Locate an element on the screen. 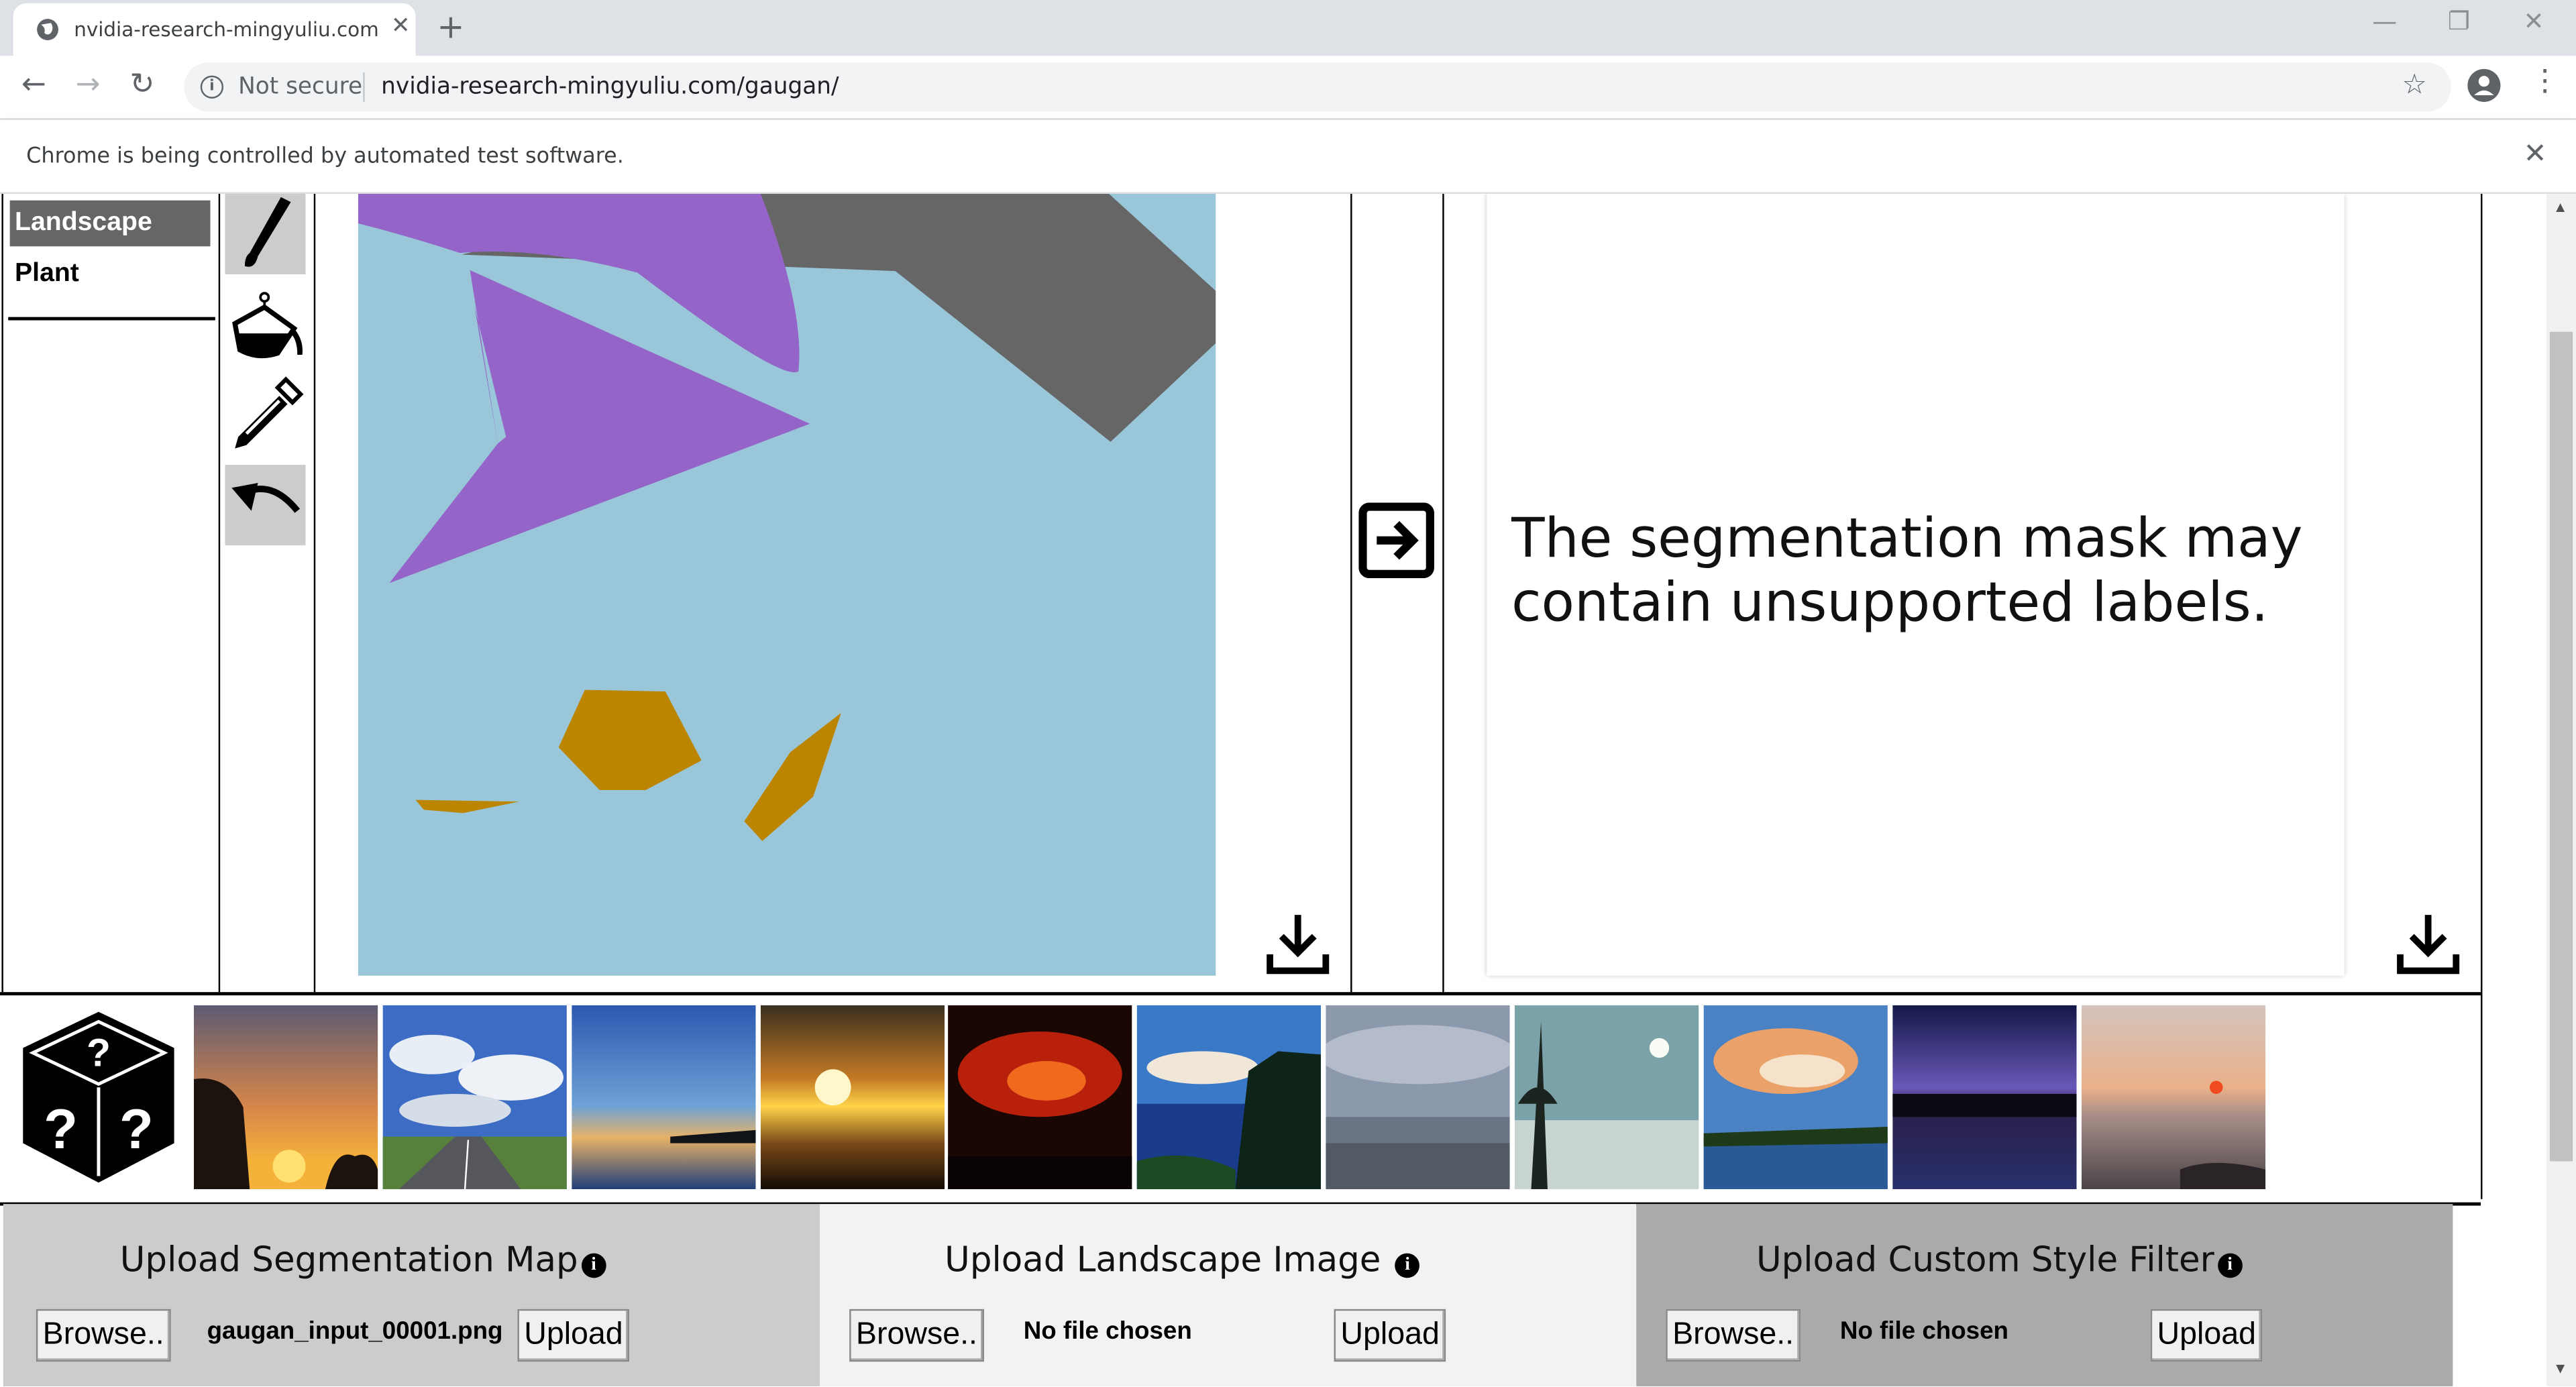 The width and height of the screenshot is (2576, 1387). scrollbar-thumb is located at coordinates (2561, 746).